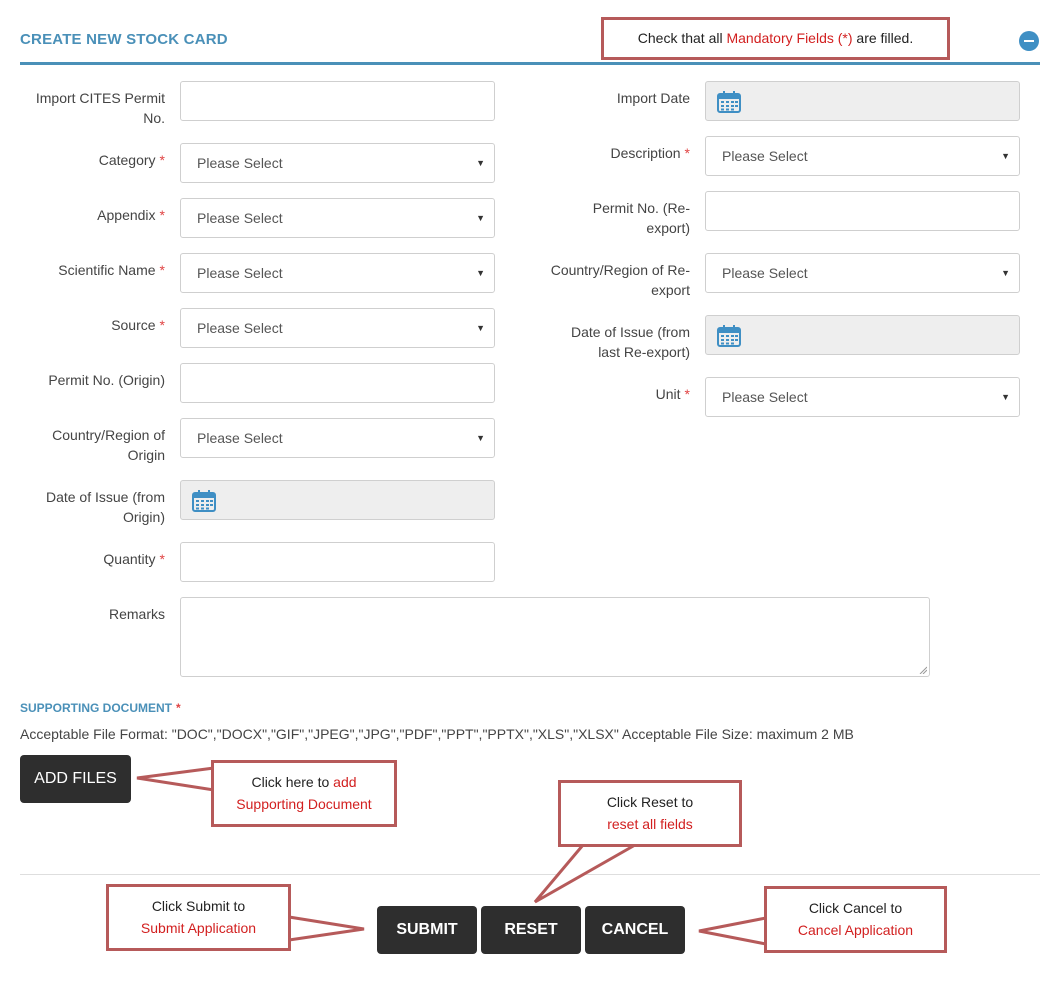  What do you see at coordinates (650, 802) in the screenshot?
I see `callout-text: Click Reset to` at bounding box center [650, 802].